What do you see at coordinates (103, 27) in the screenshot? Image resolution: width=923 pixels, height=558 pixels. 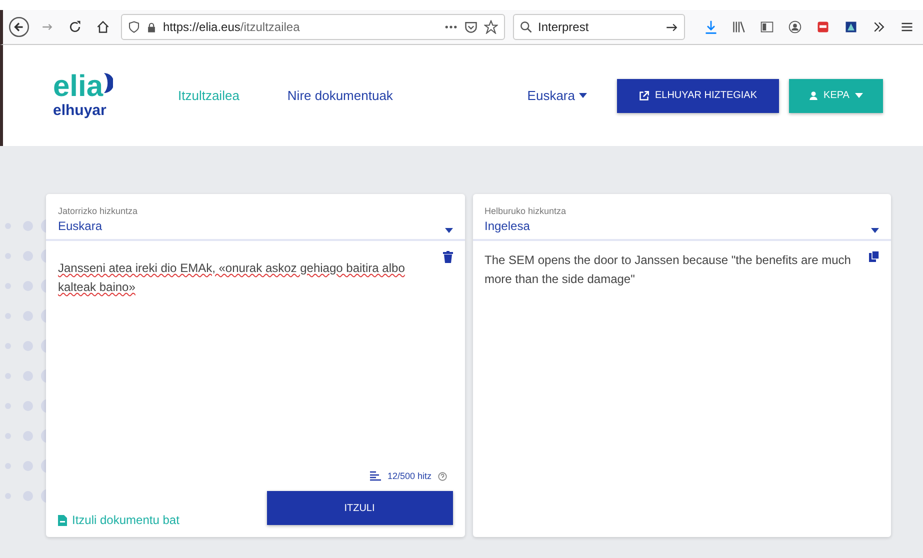 I see `home-icon` at bounding box center [103, 27].